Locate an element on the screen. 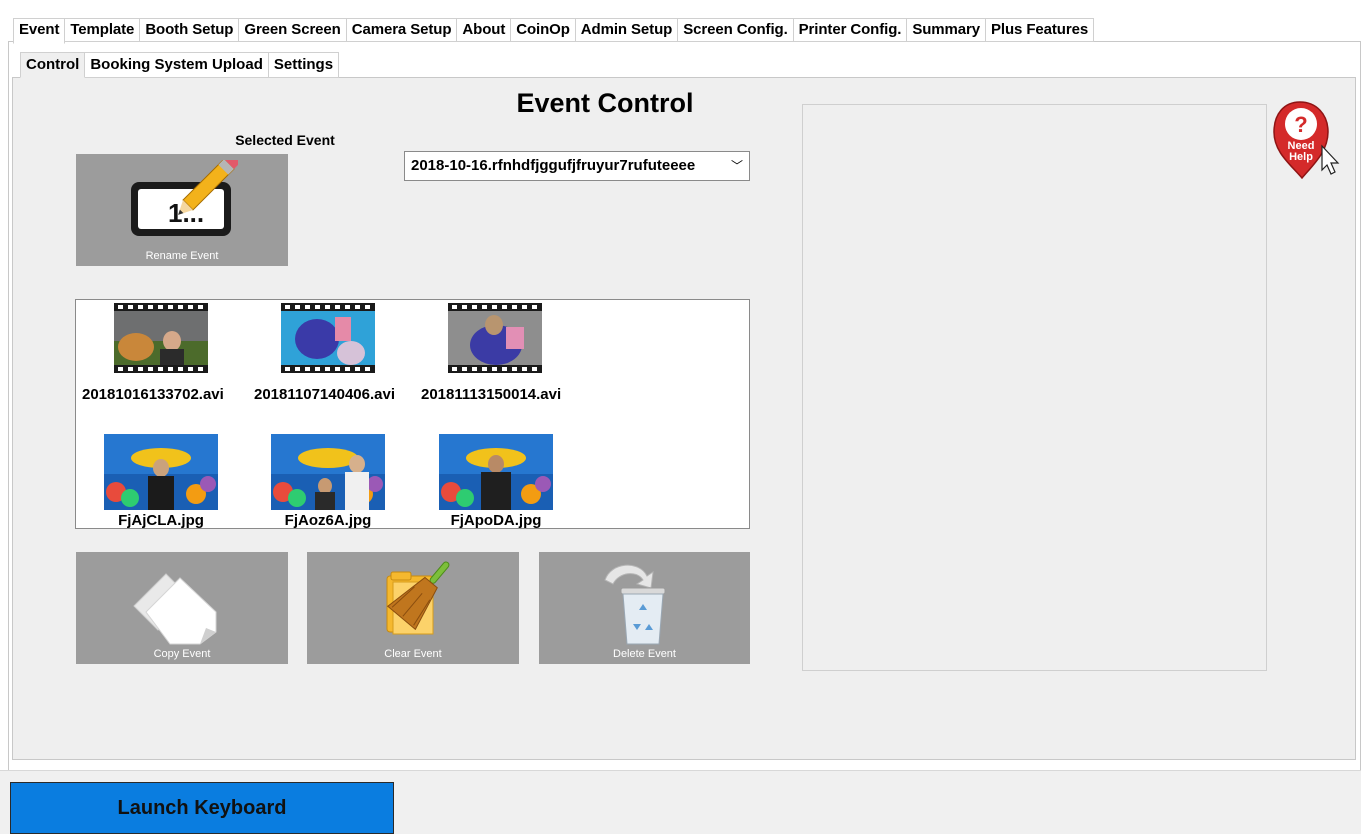 This screenshot has height=834, width=1361. need-help-button: ? Need Help is located at coordinates (1306, 143).